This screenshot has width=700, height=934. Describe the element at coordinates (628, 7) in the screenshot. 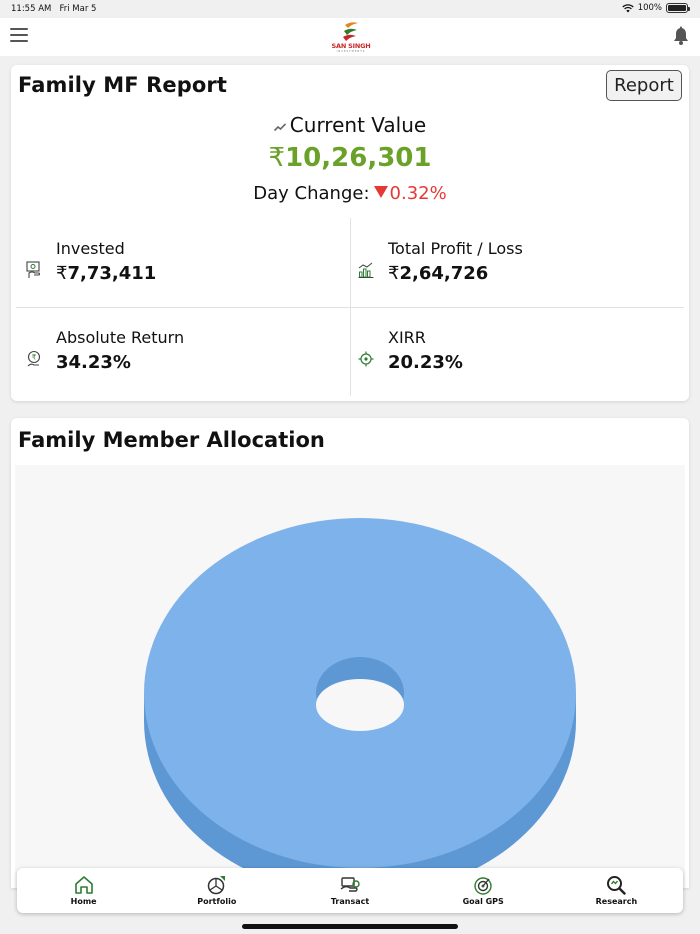

I see `wifi-icon` at that location.